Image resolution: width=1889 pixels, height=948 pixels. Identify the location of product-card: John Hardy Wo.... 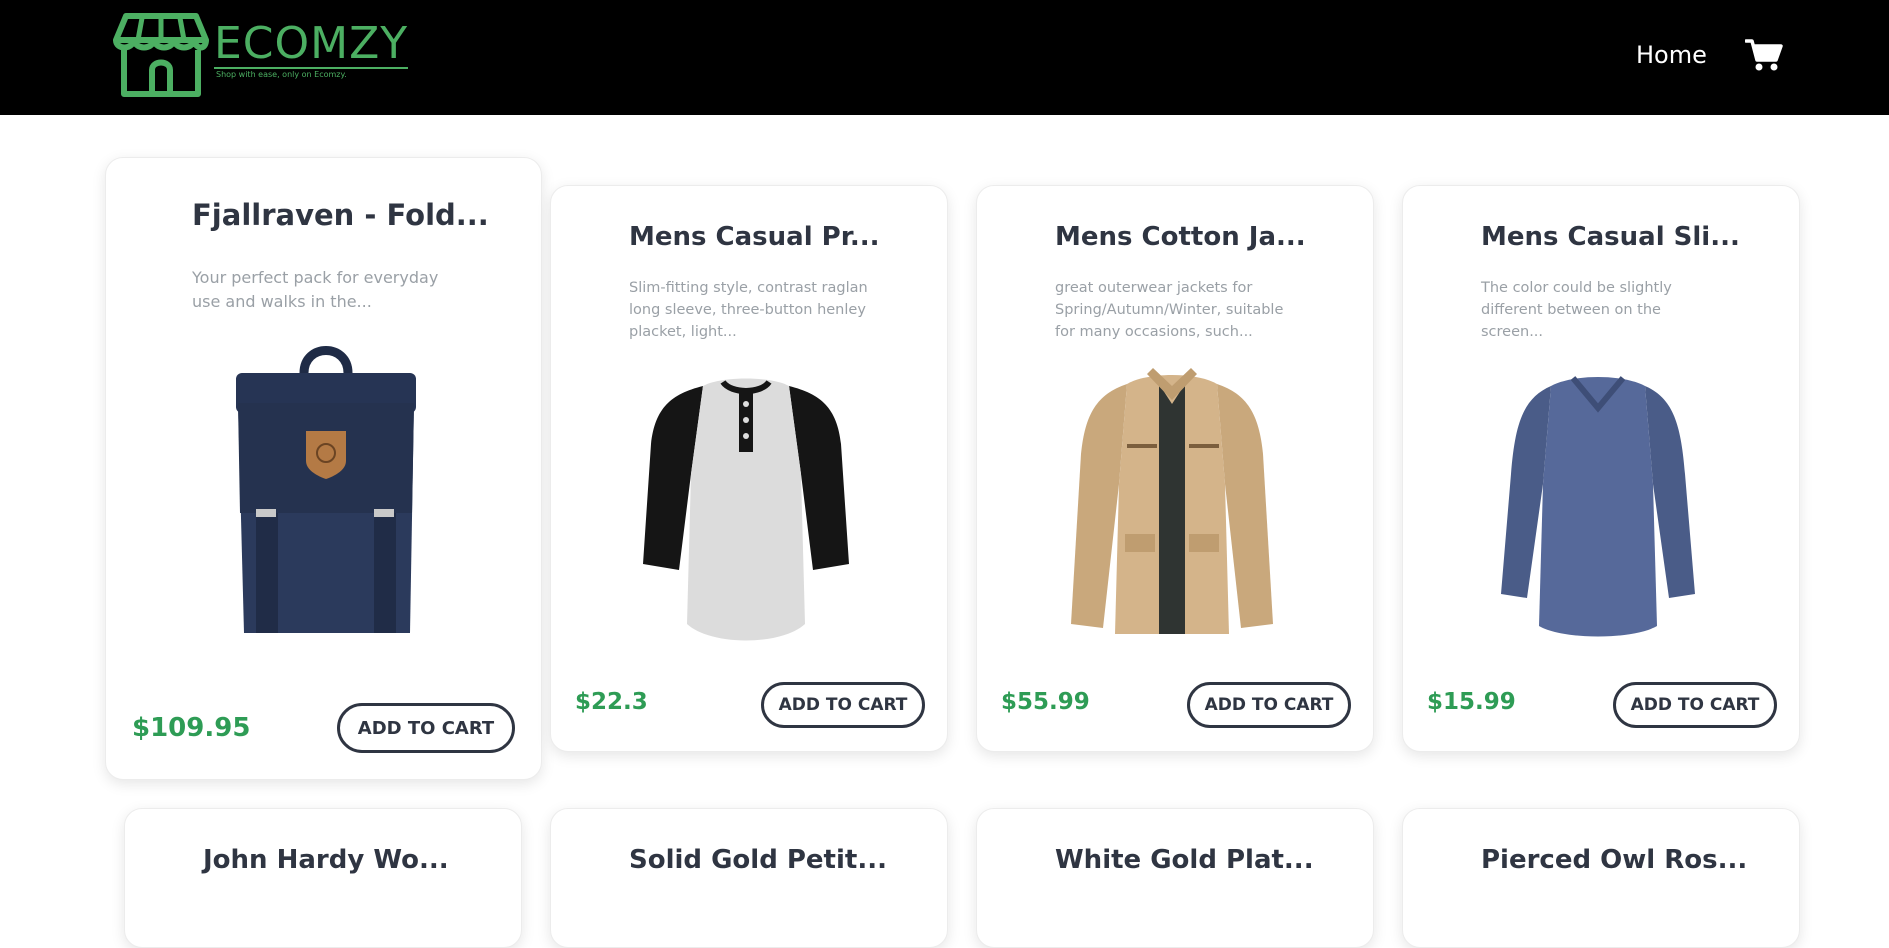
(323, 878).